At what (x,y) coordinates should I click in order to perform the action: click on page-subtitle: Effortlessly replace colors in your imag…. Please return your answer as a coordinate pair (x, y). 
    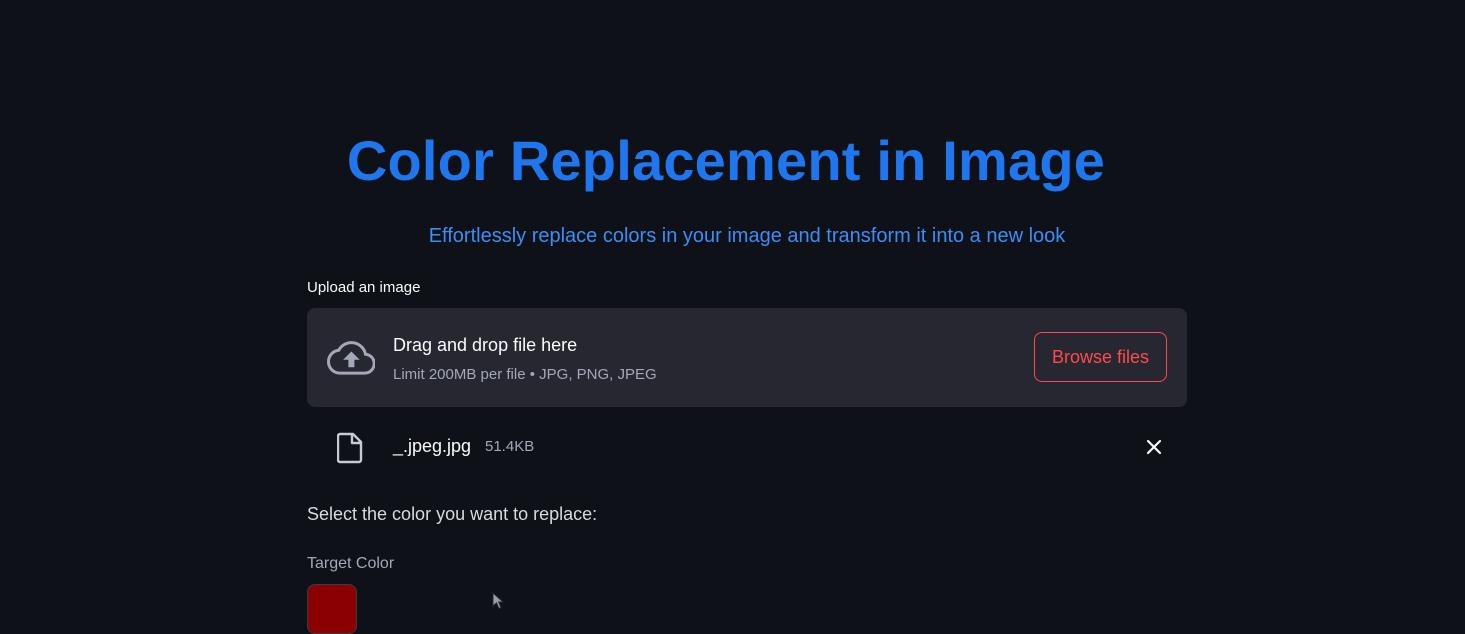
    Looking at the image, I should click on (747, 236).